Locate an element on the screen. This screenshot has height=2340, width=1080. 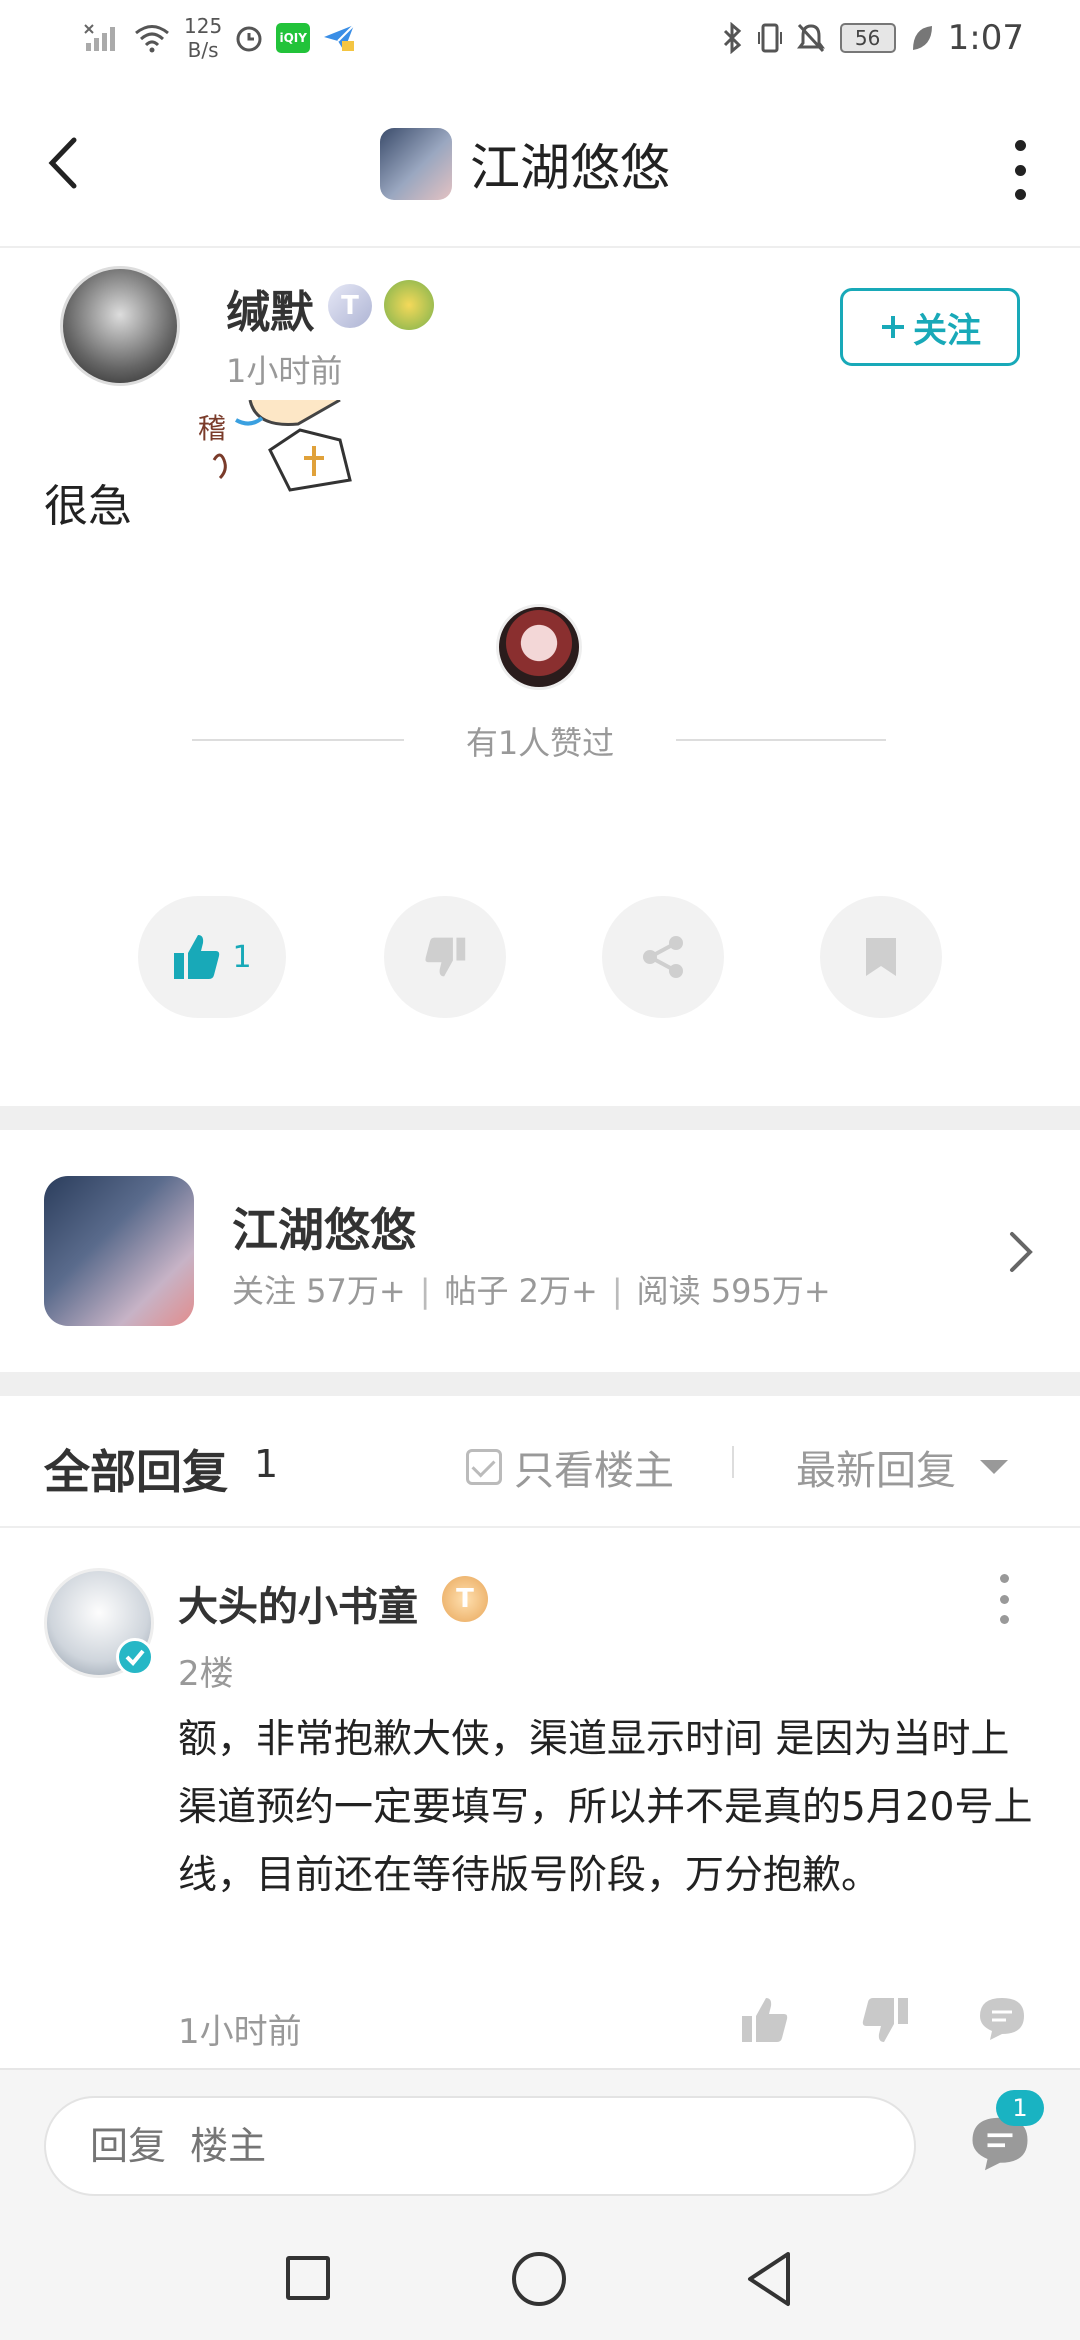
reply-dislike-button is located at coordinates (885, 2022).